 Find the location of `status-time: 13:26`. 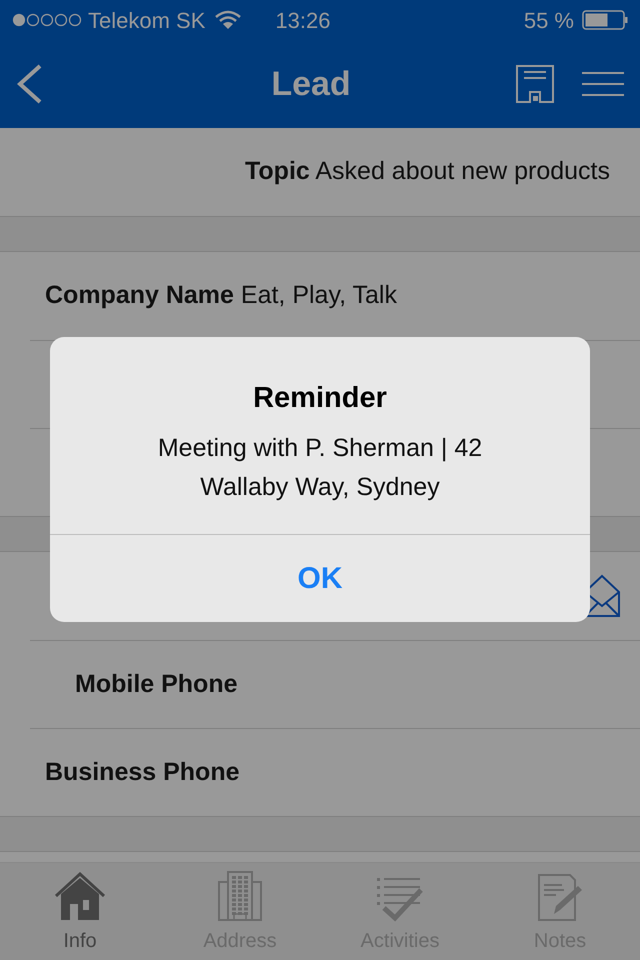

status-time: 13:26 is located at coordinates (302, 20).